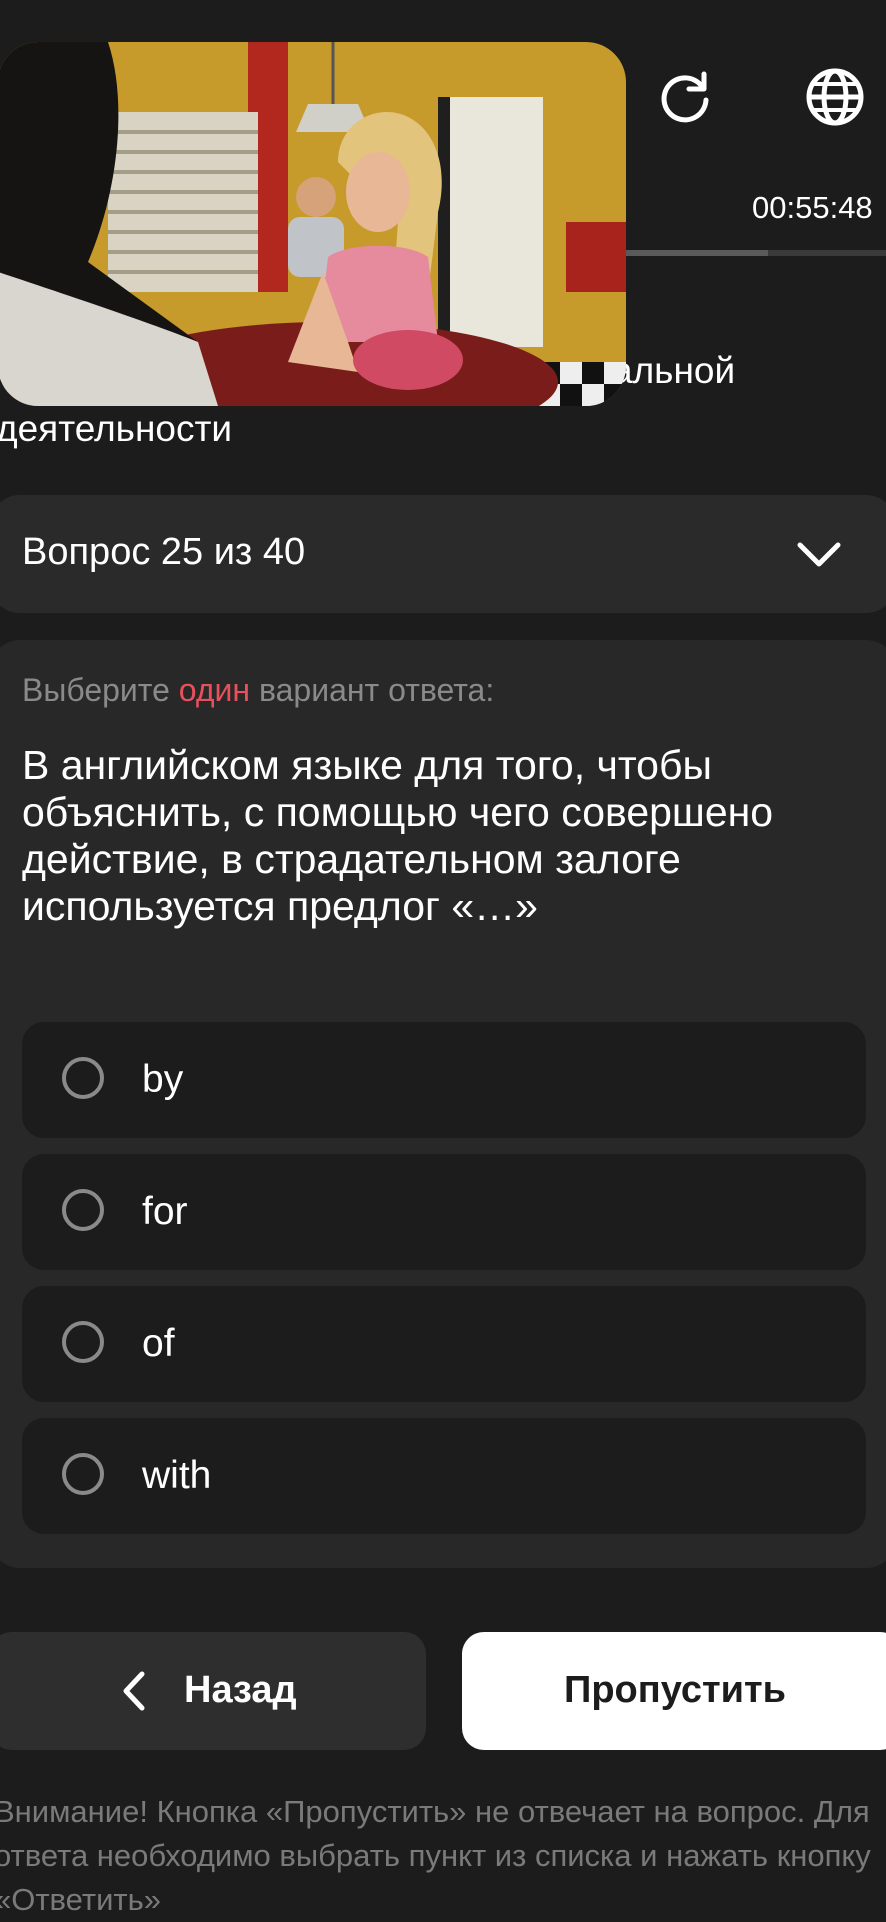 This screenshot has height=1922, width=886. What do you see at coordinates (164, 552) in the screenshot?
I see `question-counter: Вопрос 25 из 40` at bounding box center [164, 552].